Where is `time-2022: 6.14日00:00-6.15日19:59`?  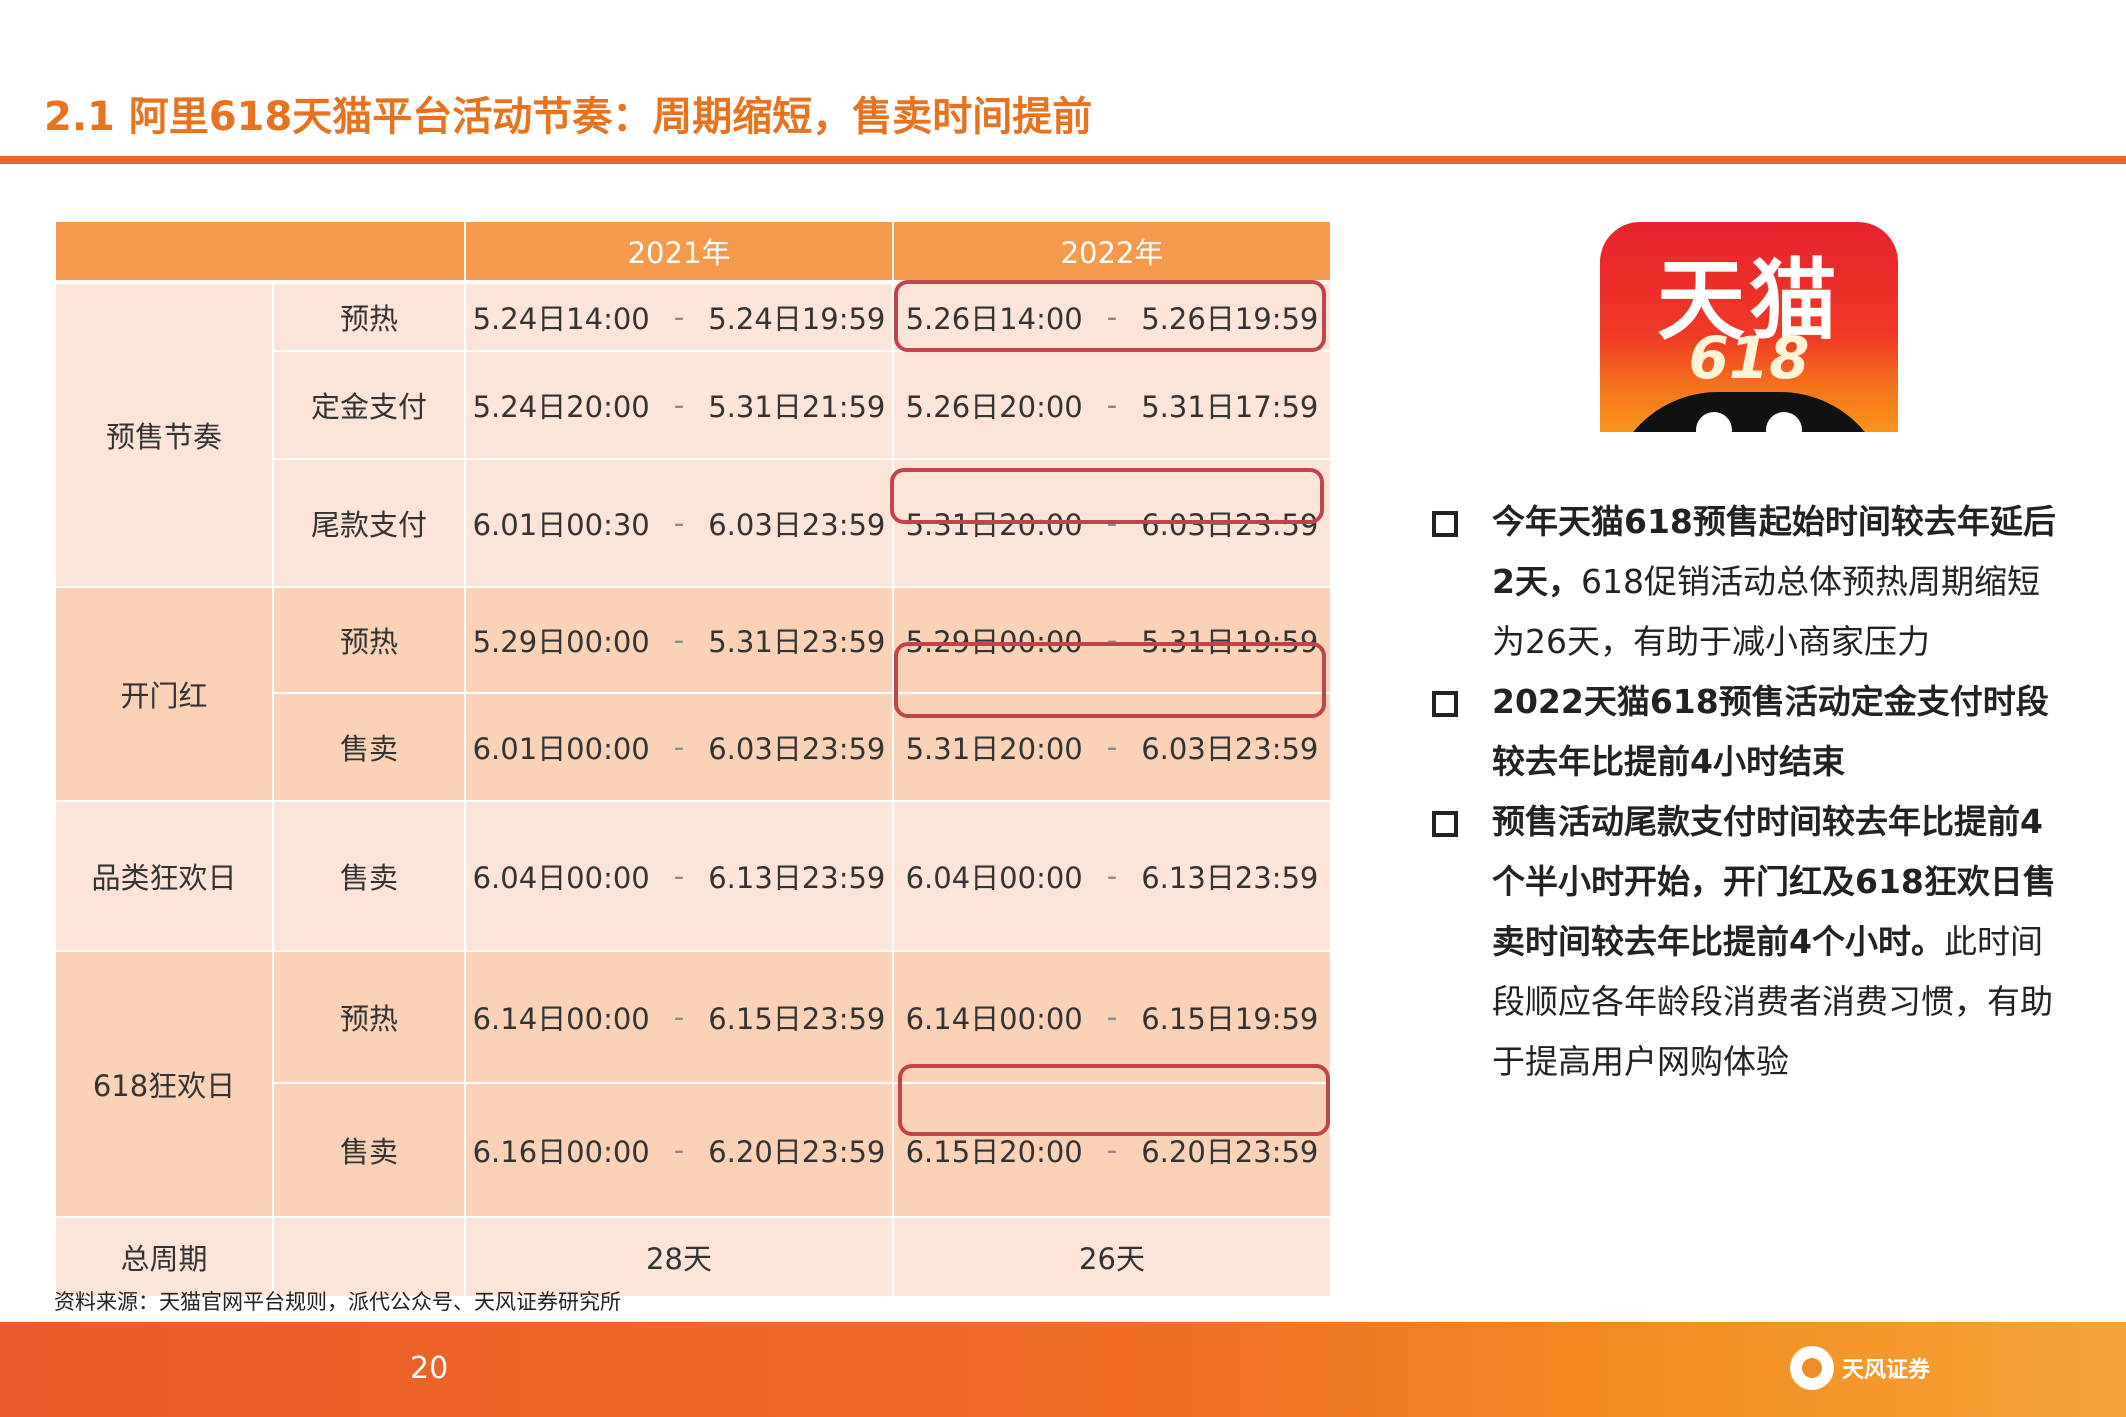 time-2022: 6.14日00:00-6.15日19:59 is located at coordinates (1112, 1017).